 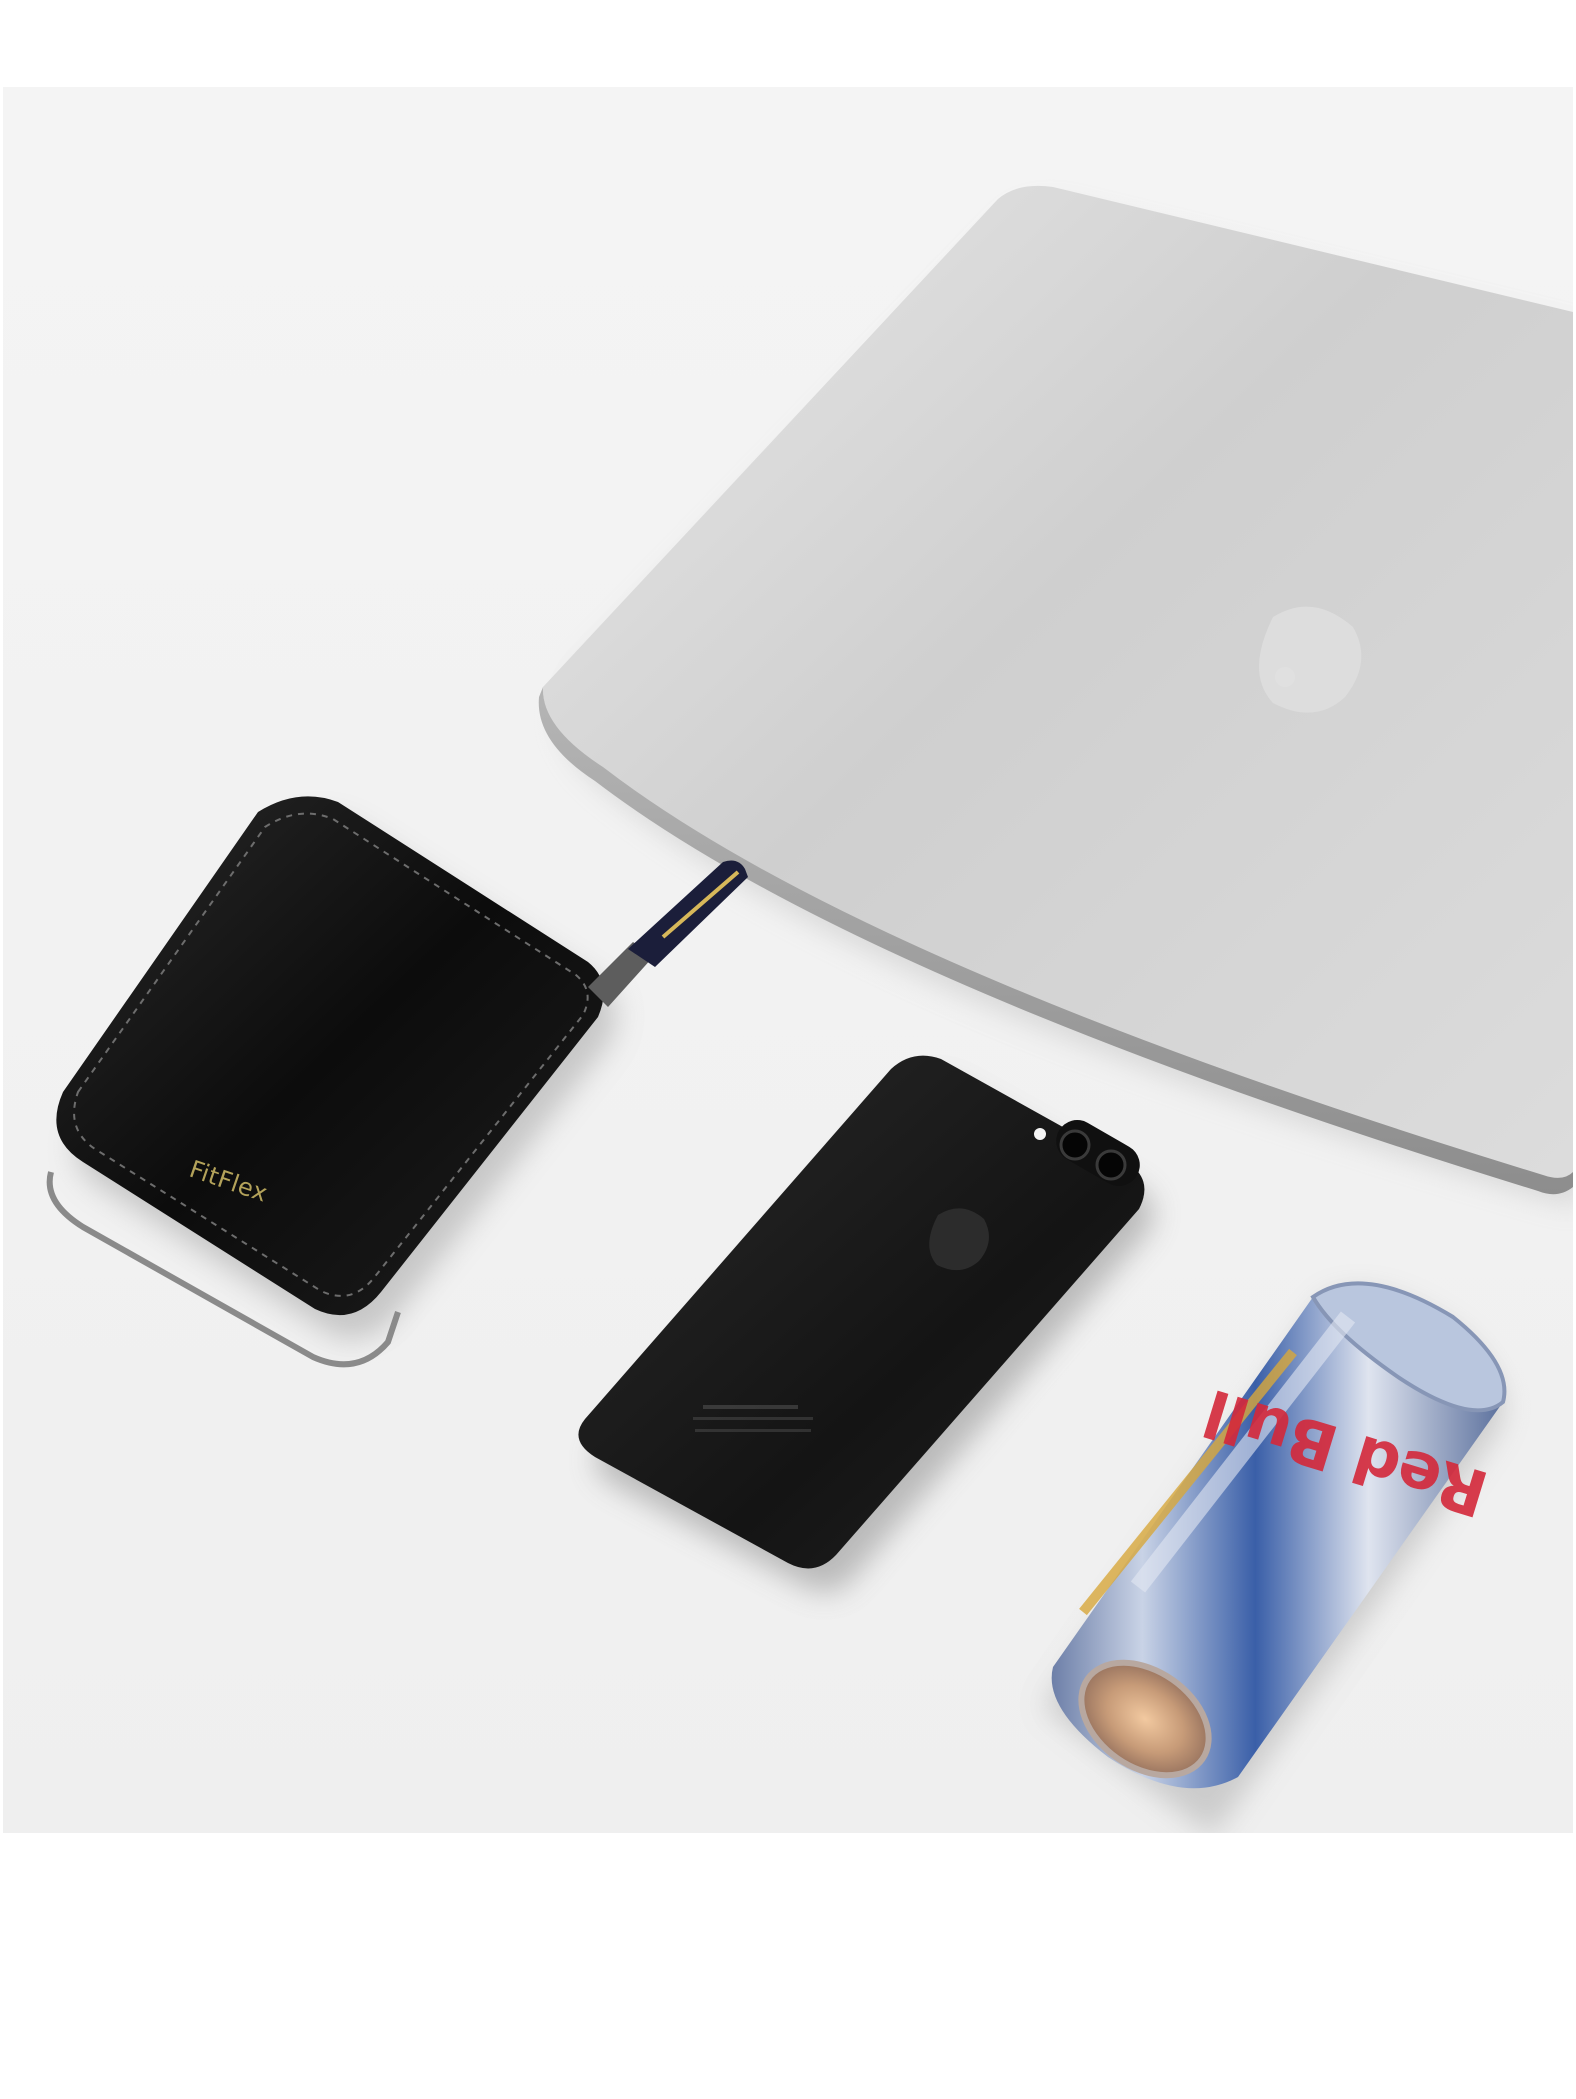 What do you see at coordinates (397, 1082) in the screenshot?
I see `wallet` at bounding box center [397, 1082].